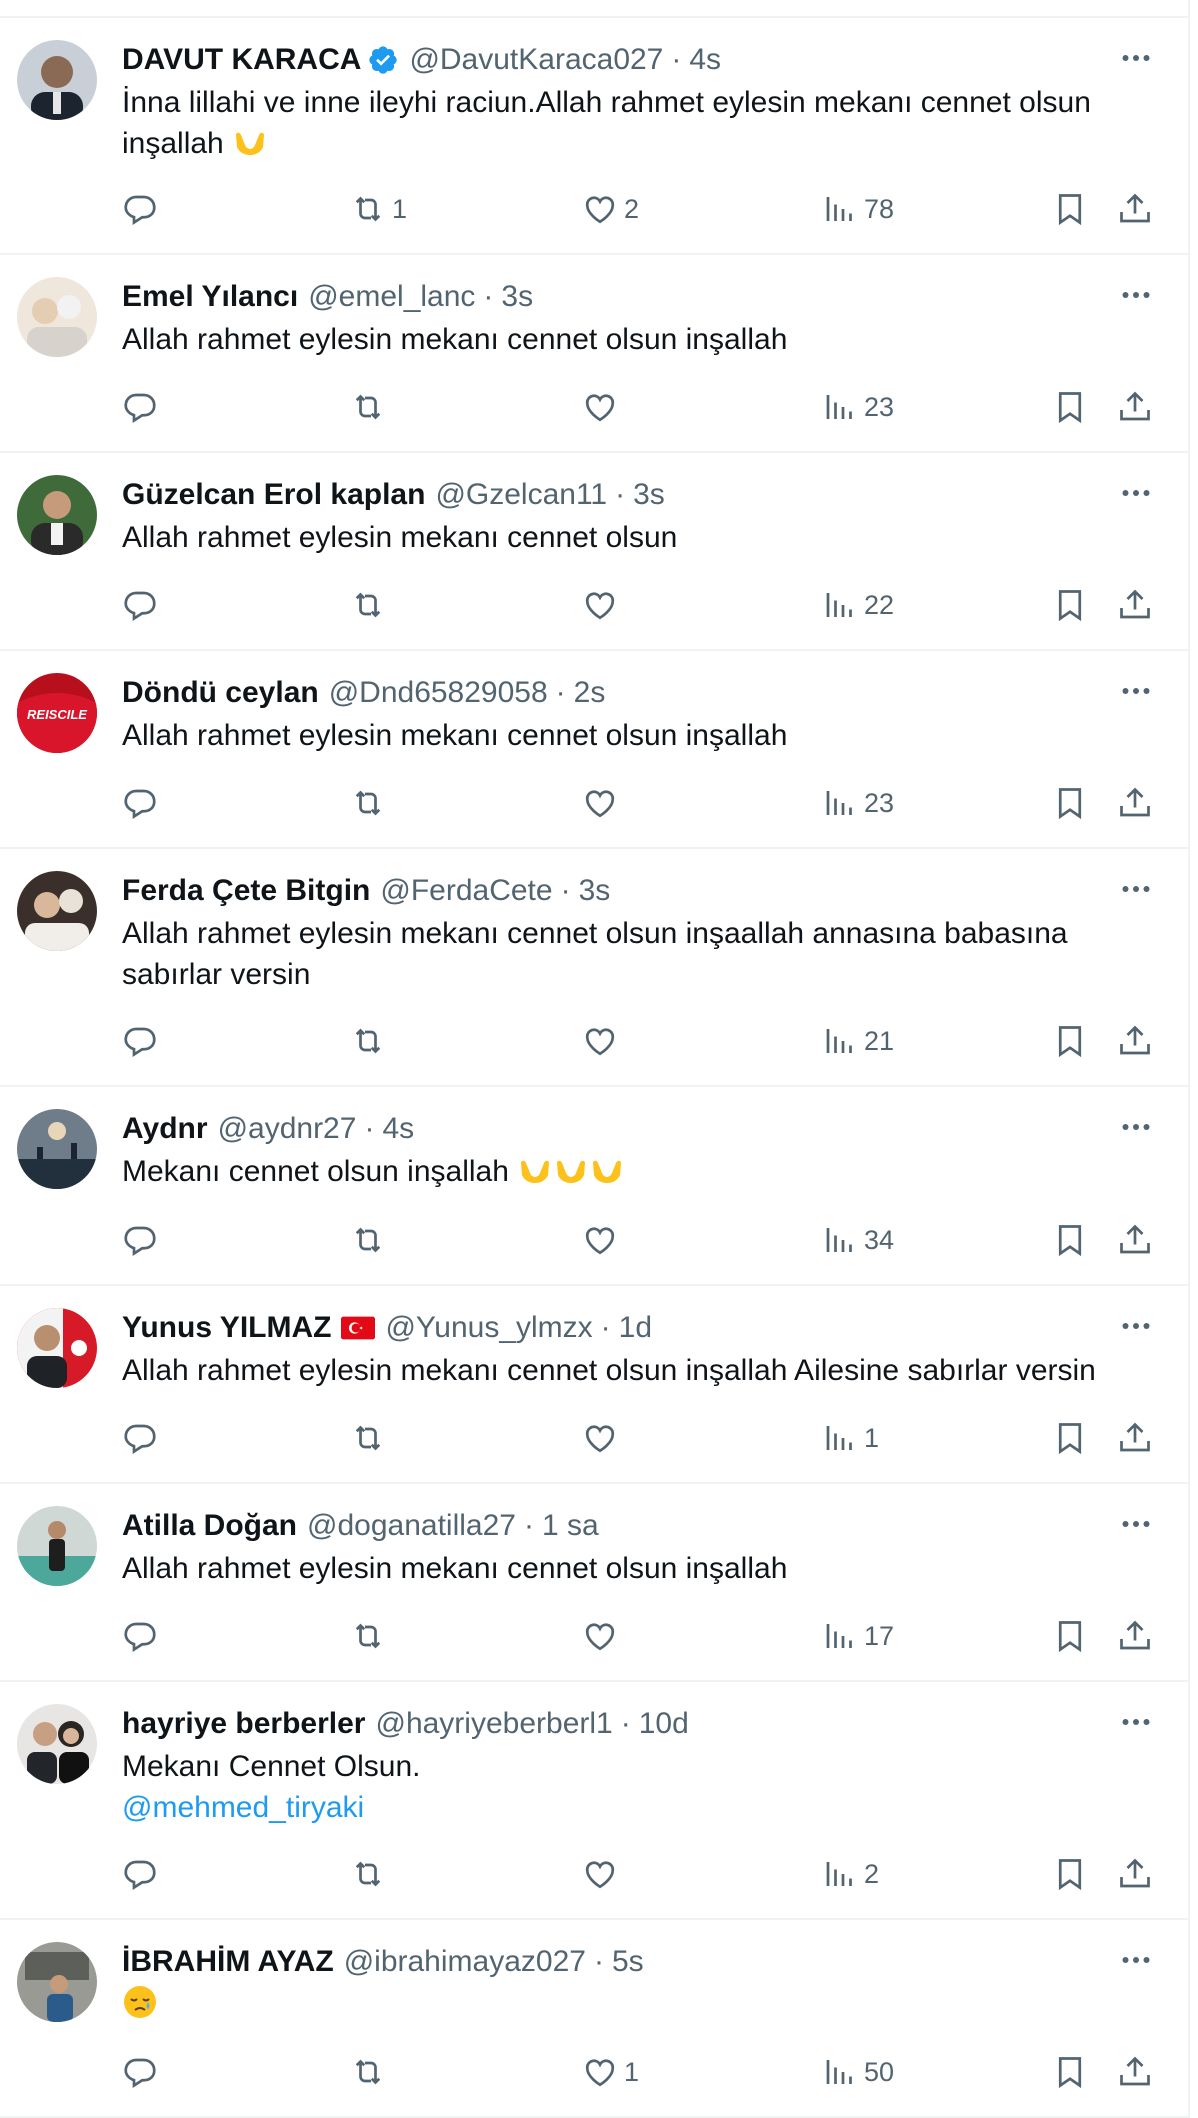  I want to click on author-name: DAVUT KARACA, so click(241, 60).